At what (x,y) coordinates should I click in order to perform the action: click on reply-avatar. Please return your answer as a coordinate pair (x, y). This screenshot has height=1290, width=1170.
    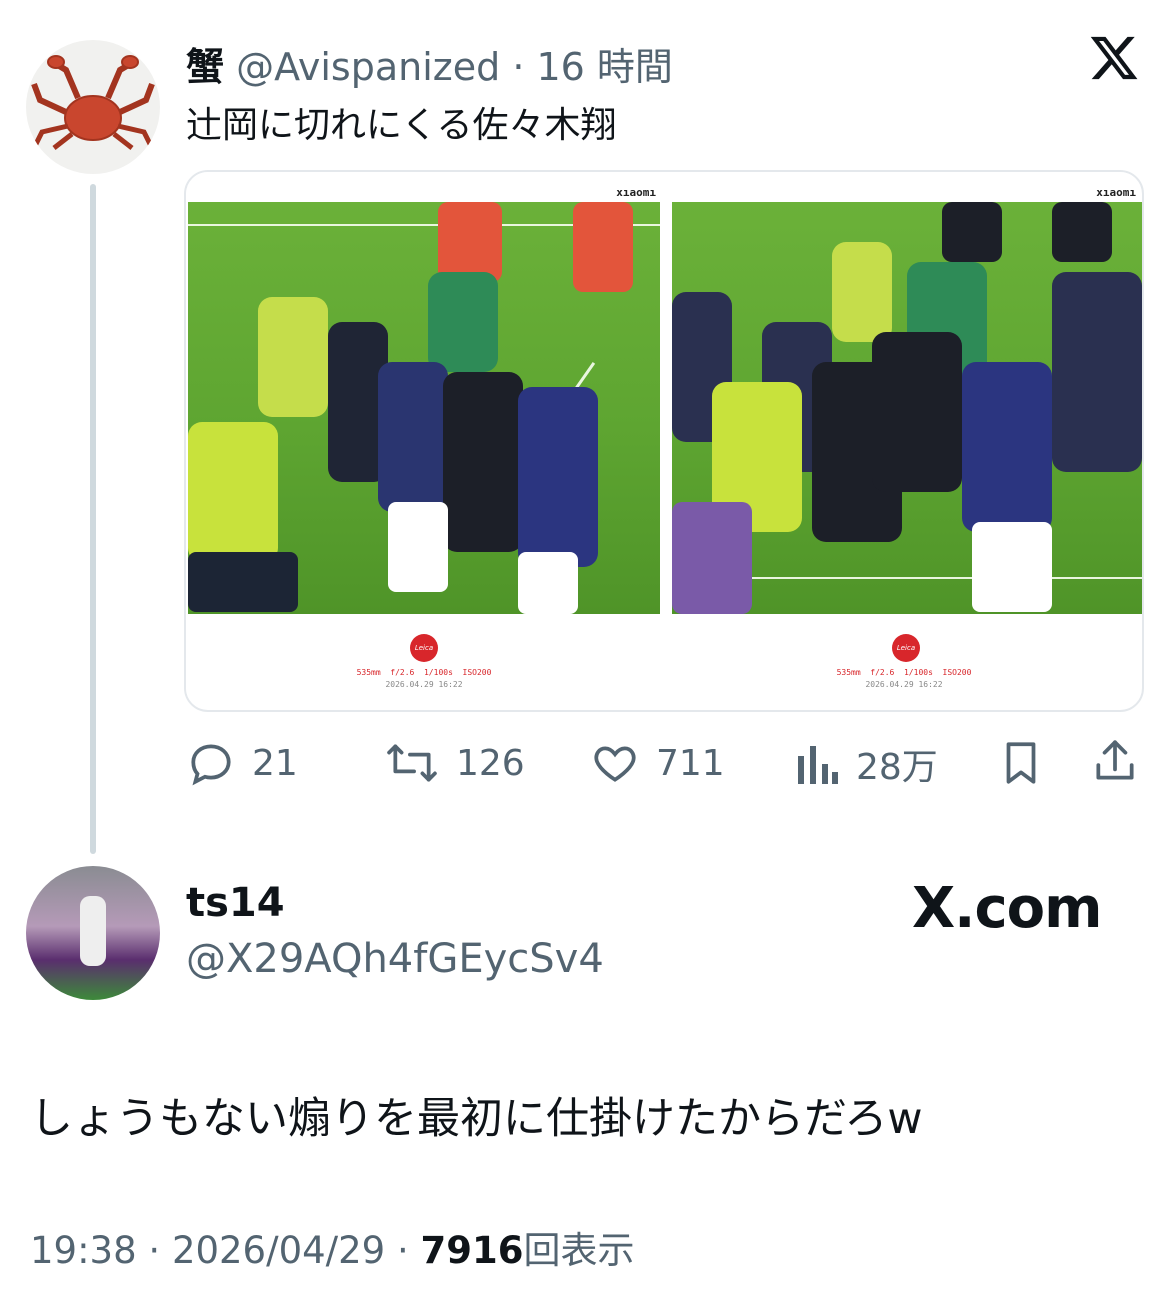
    Looking at the image, I should click on (93, 933).